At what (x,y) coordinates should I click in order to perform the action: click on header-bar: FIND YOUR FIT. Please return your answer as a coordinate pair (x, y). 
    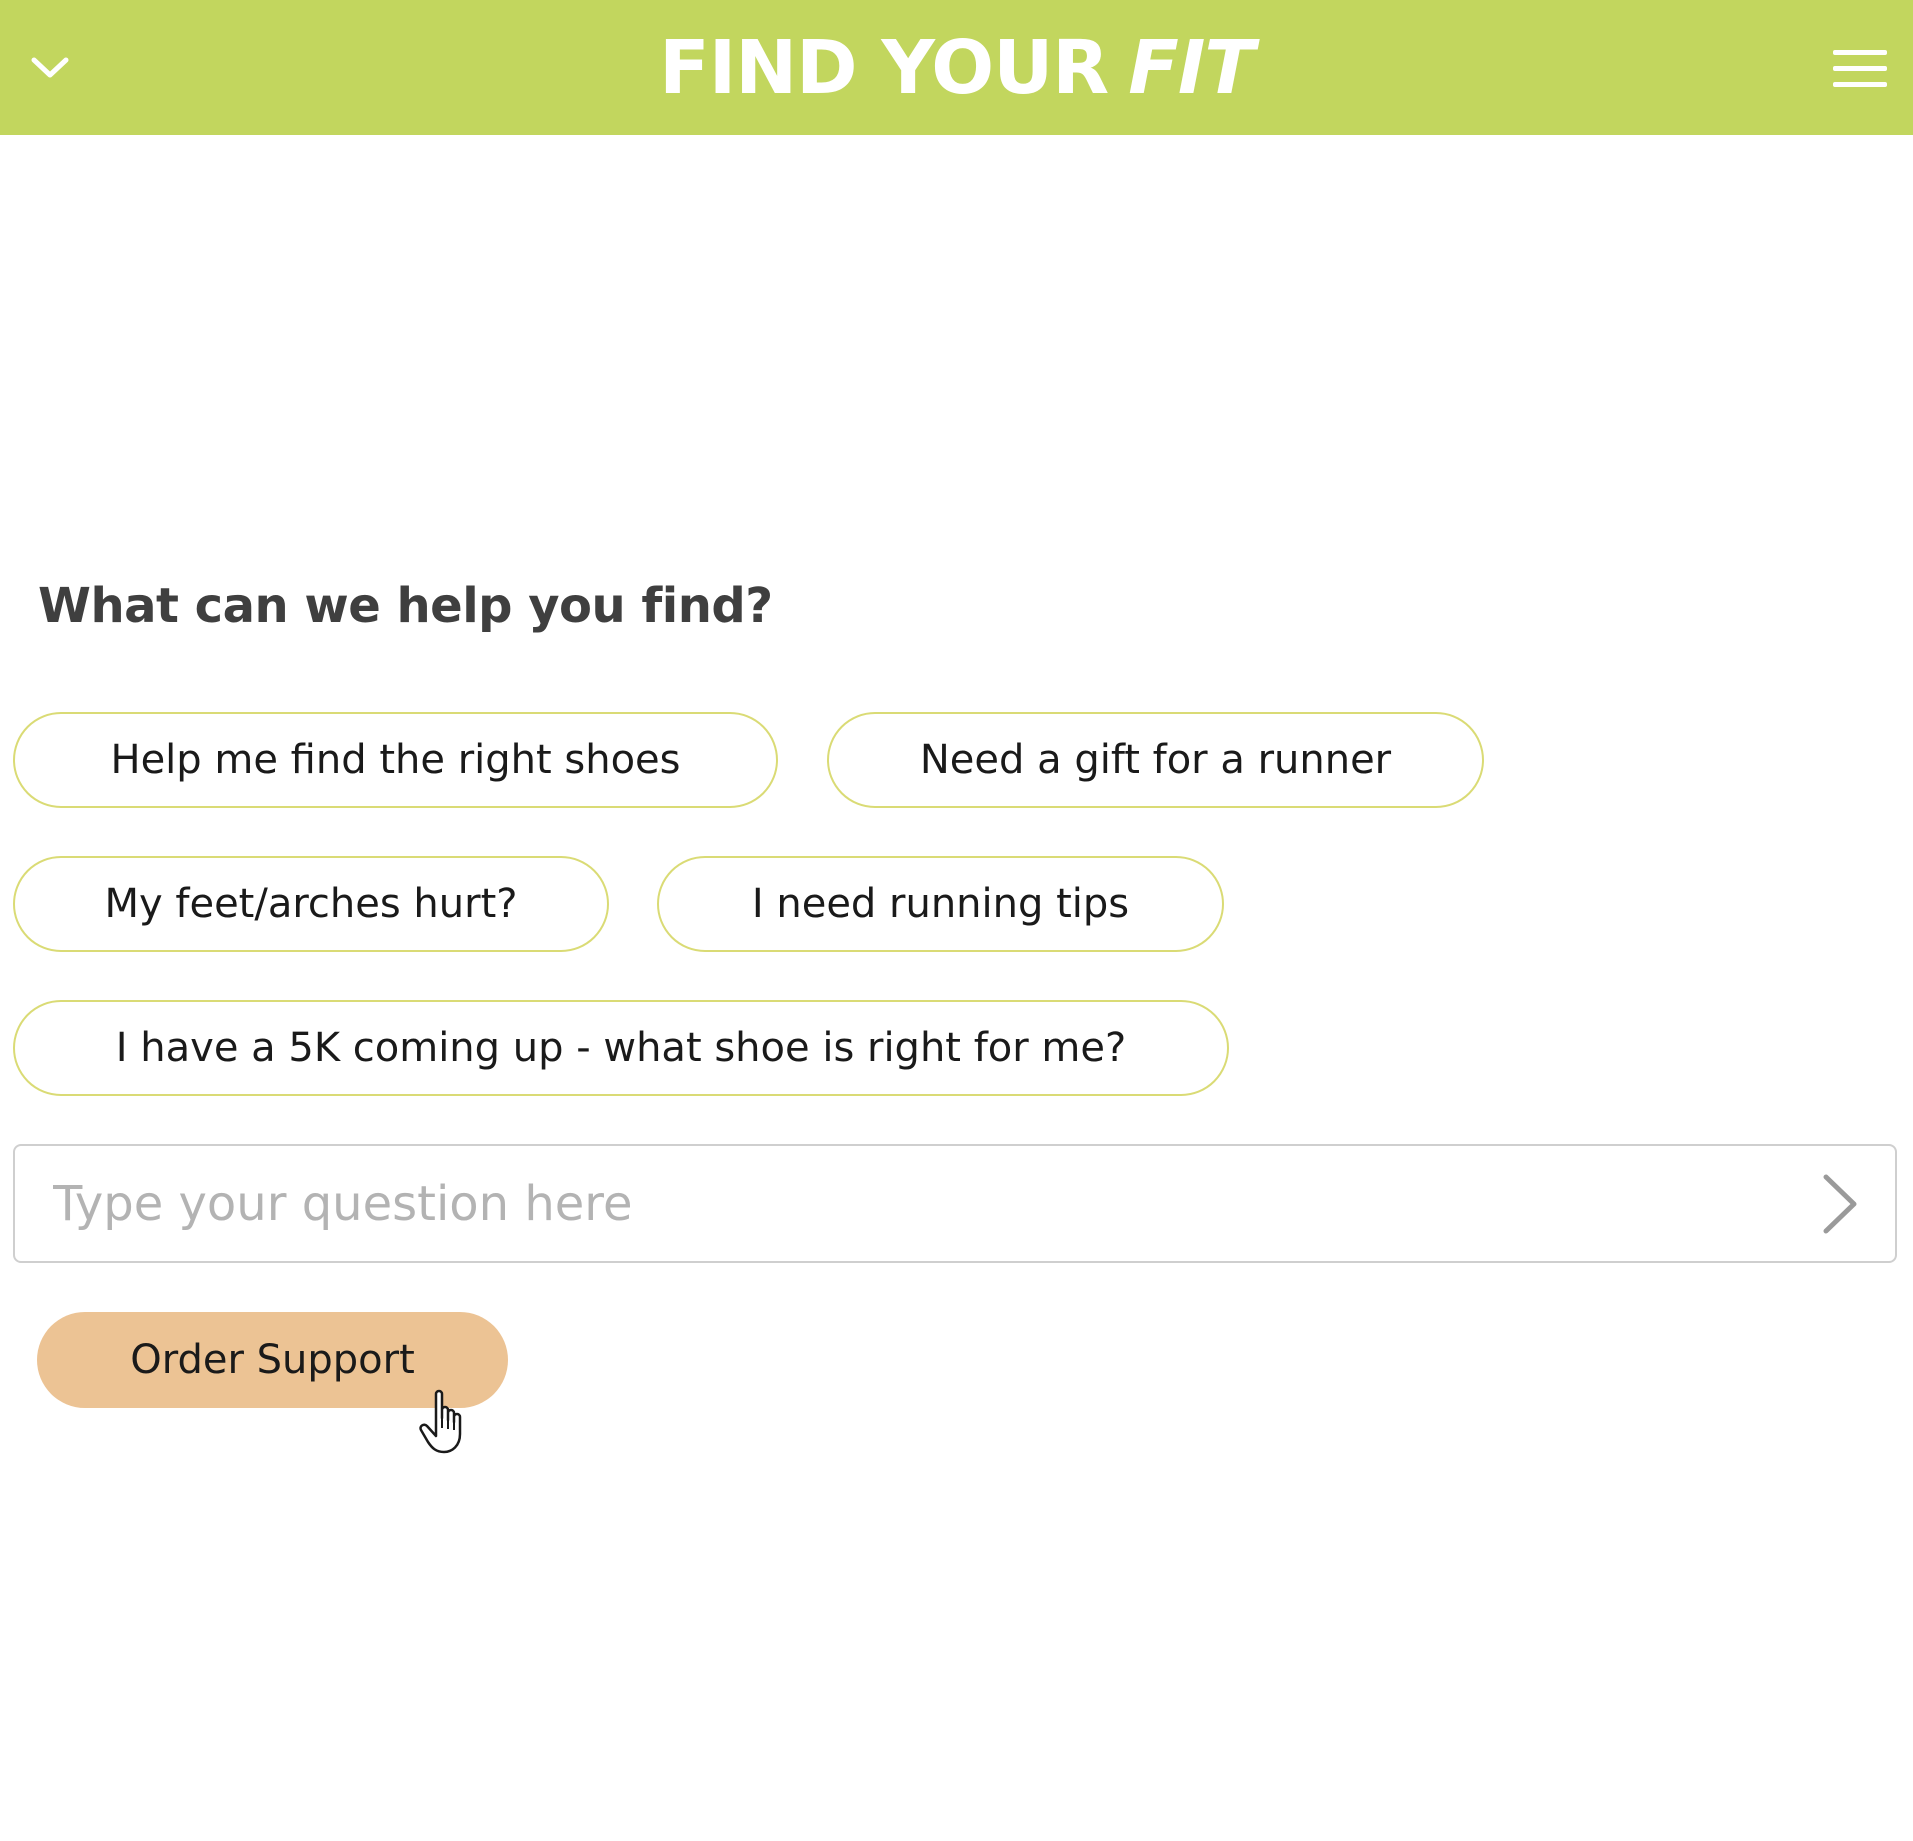
    Looking at the image, I should click on (956, 67).